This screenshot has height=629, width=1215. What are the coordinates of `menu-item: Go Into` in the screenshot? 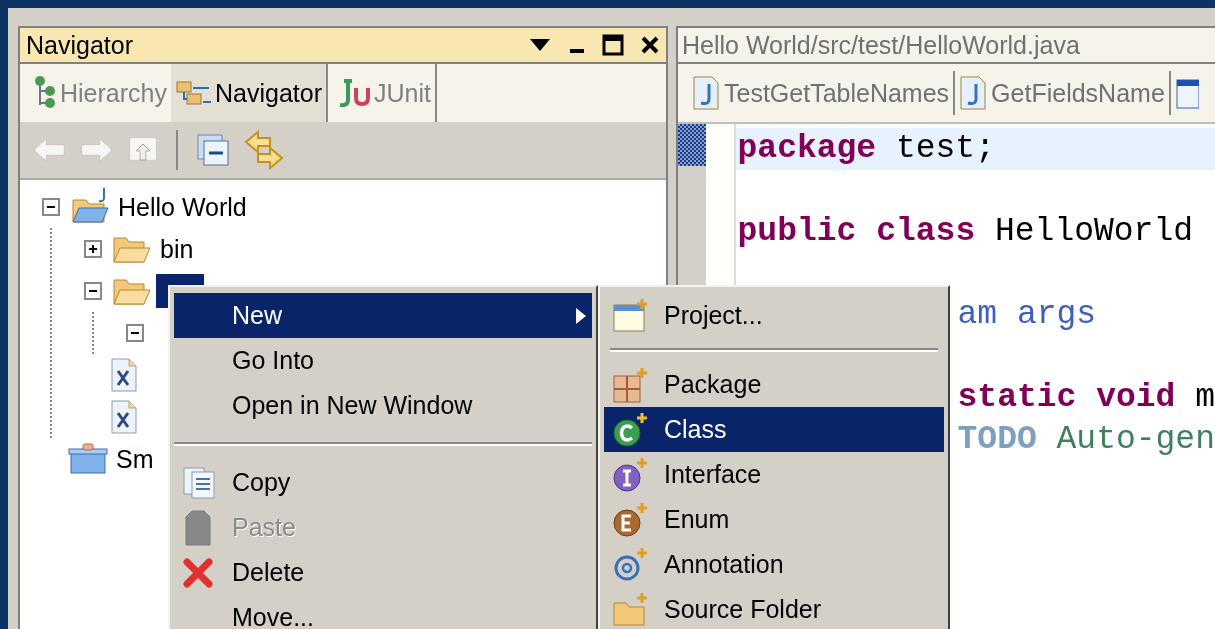 It's located at (383, 360).